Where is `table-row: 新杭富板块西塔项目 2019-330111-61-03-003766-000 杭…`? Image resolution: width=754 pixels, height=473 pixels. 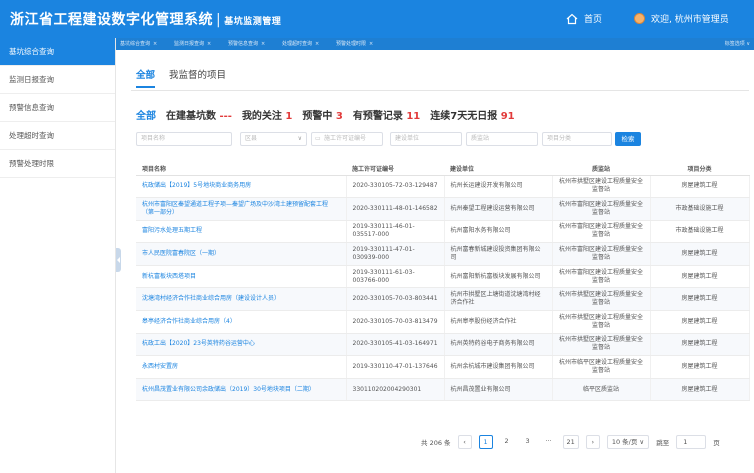
table-row: 新杭富板块西塔项目 2019-330111-61-03-003766-000 杭… is located at coordinates (443, 277).